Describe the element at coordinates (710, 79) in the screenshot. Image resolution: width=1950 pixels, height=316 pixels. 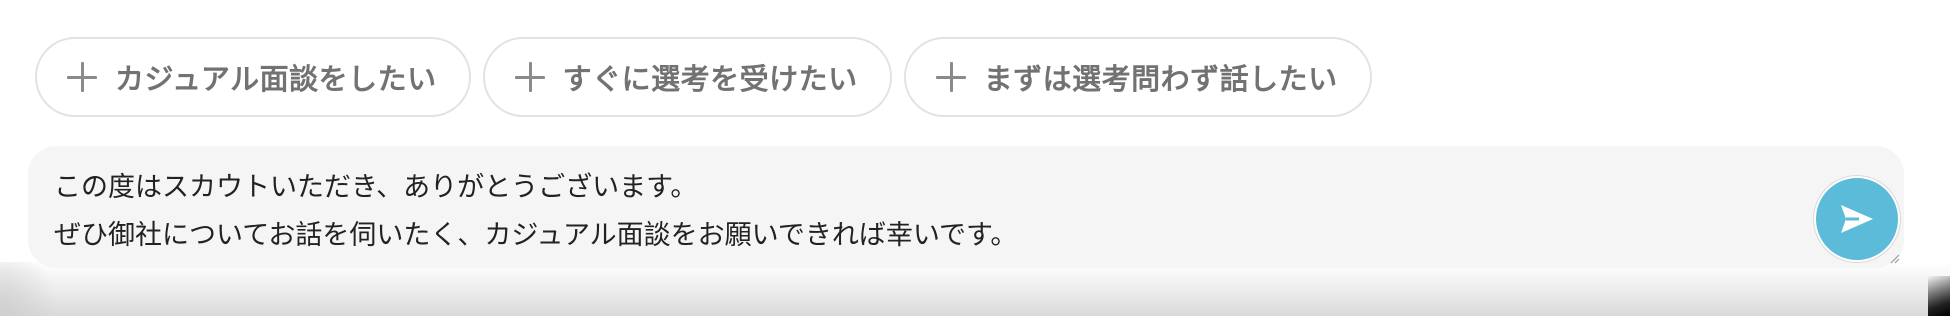
I see `suggestion-chip-label: すぐに選考を受けたい` at that location.